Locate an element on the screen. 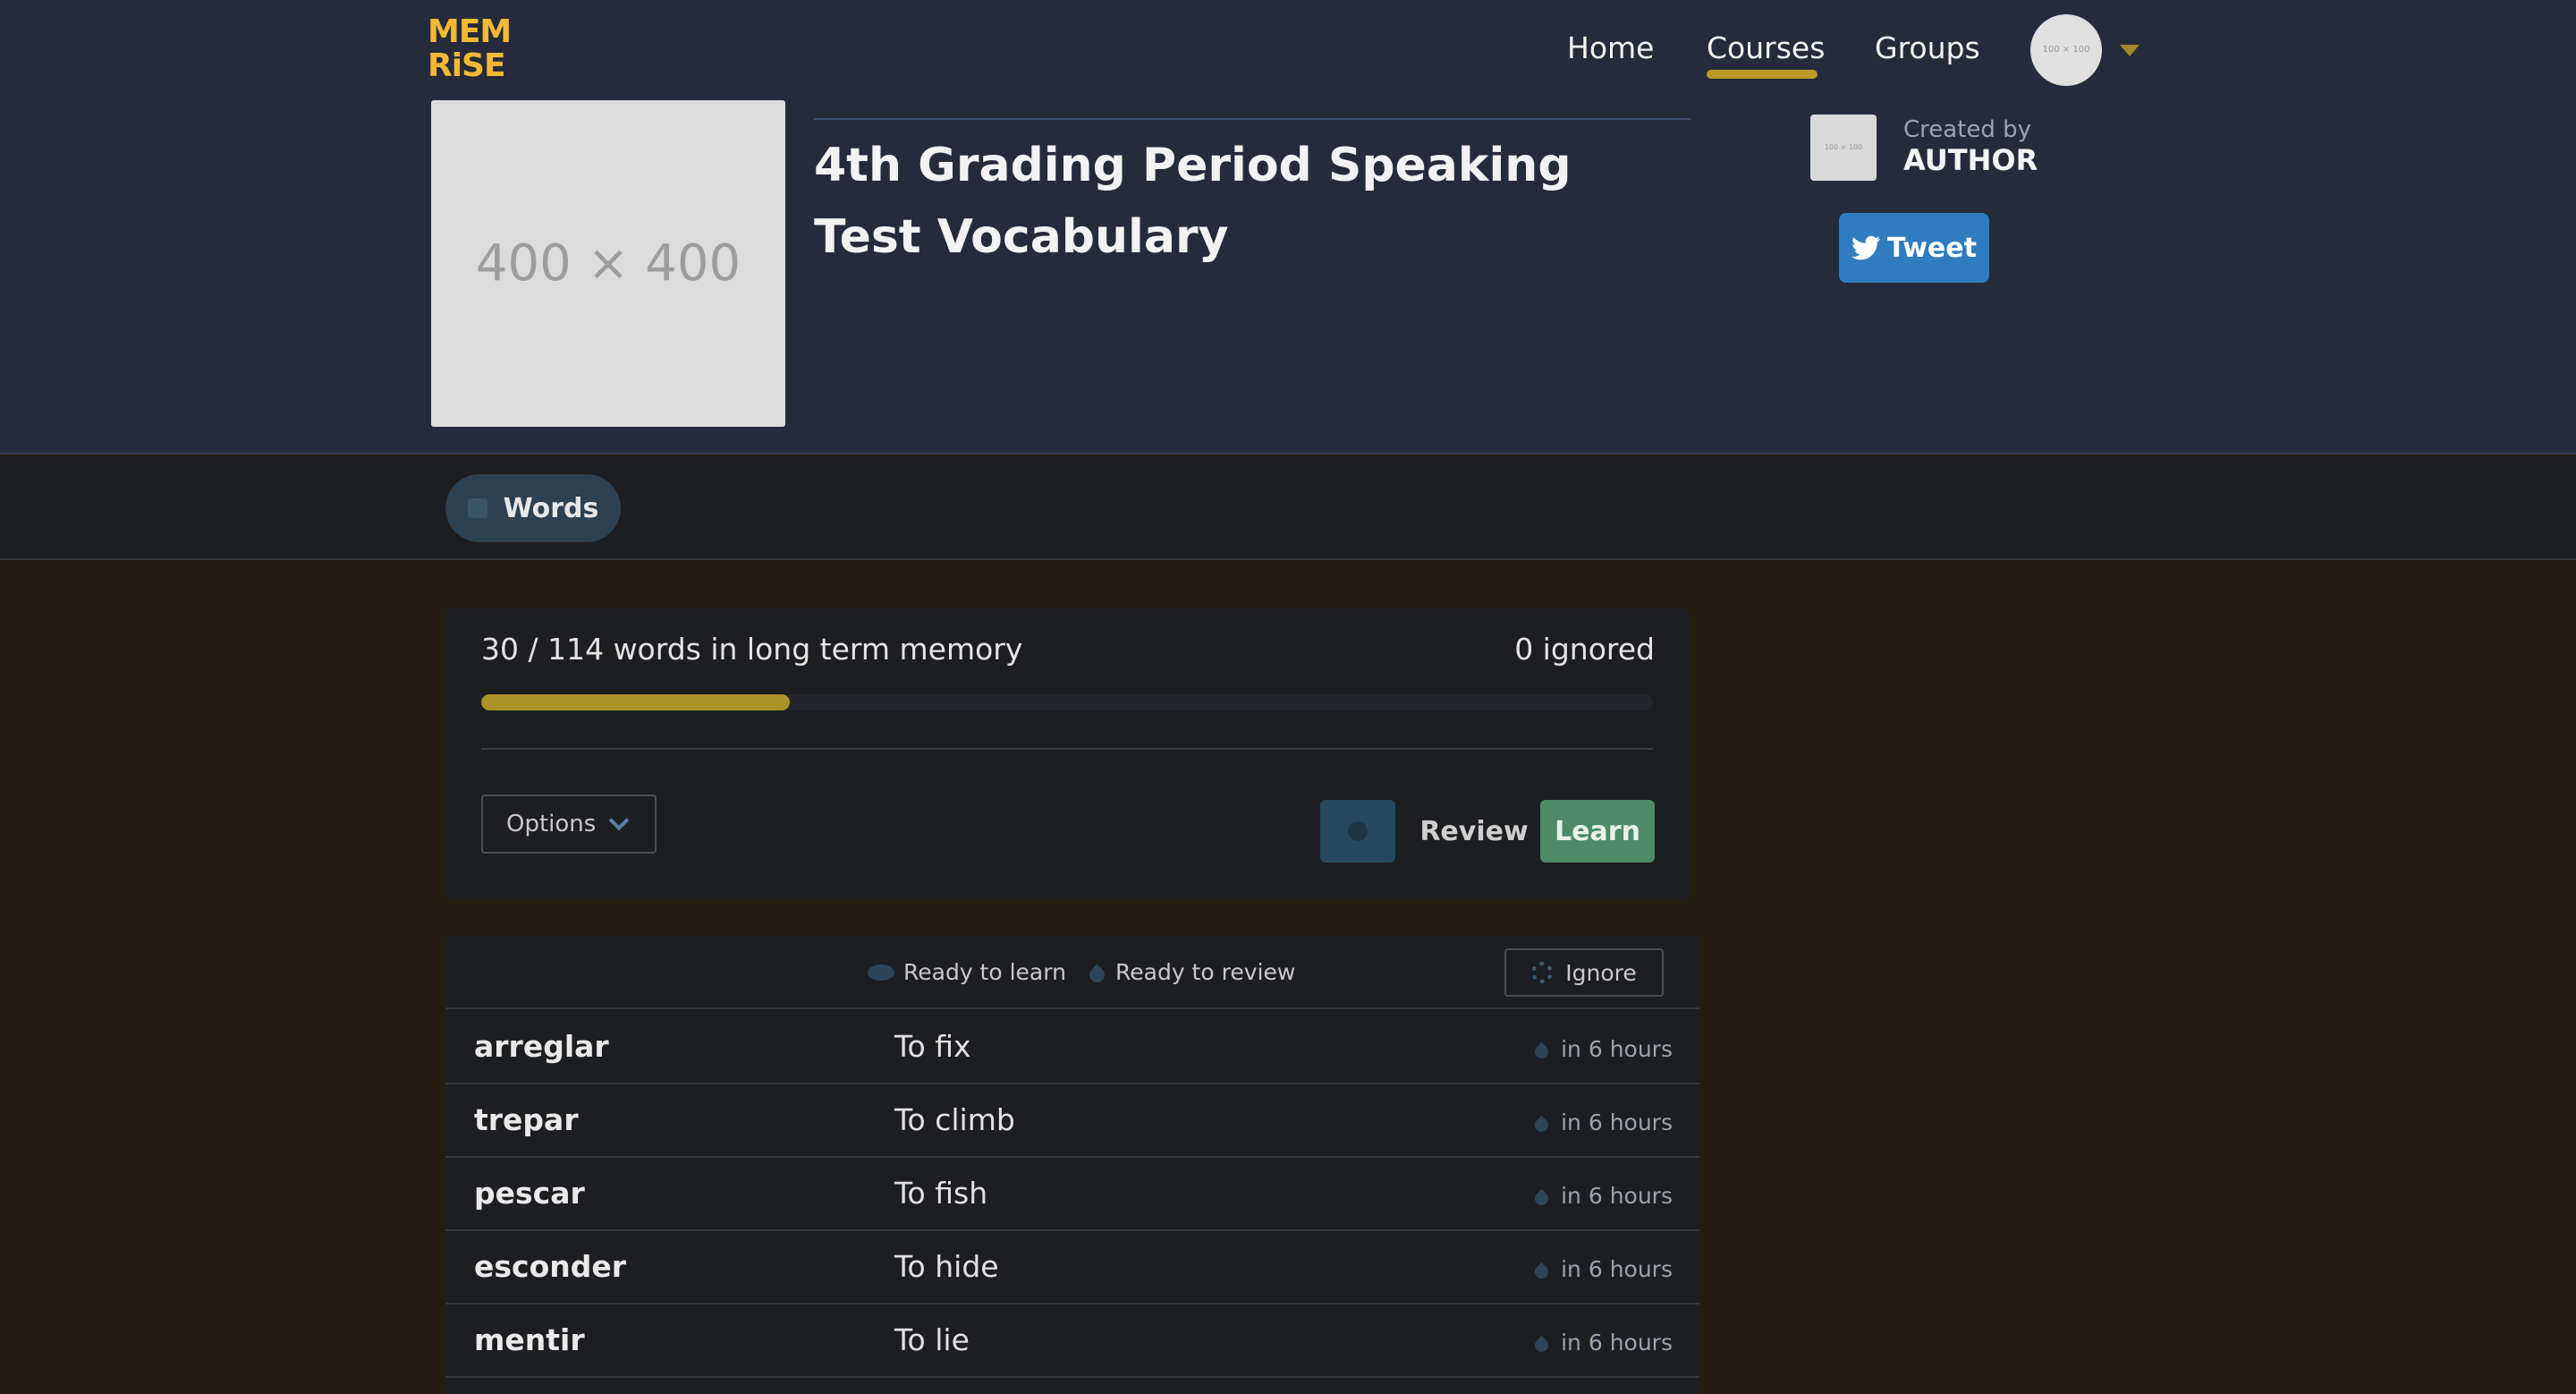 This screenshot has width=2576, height=1394. options-dropdown: Options is located at coordinates (569, 824).